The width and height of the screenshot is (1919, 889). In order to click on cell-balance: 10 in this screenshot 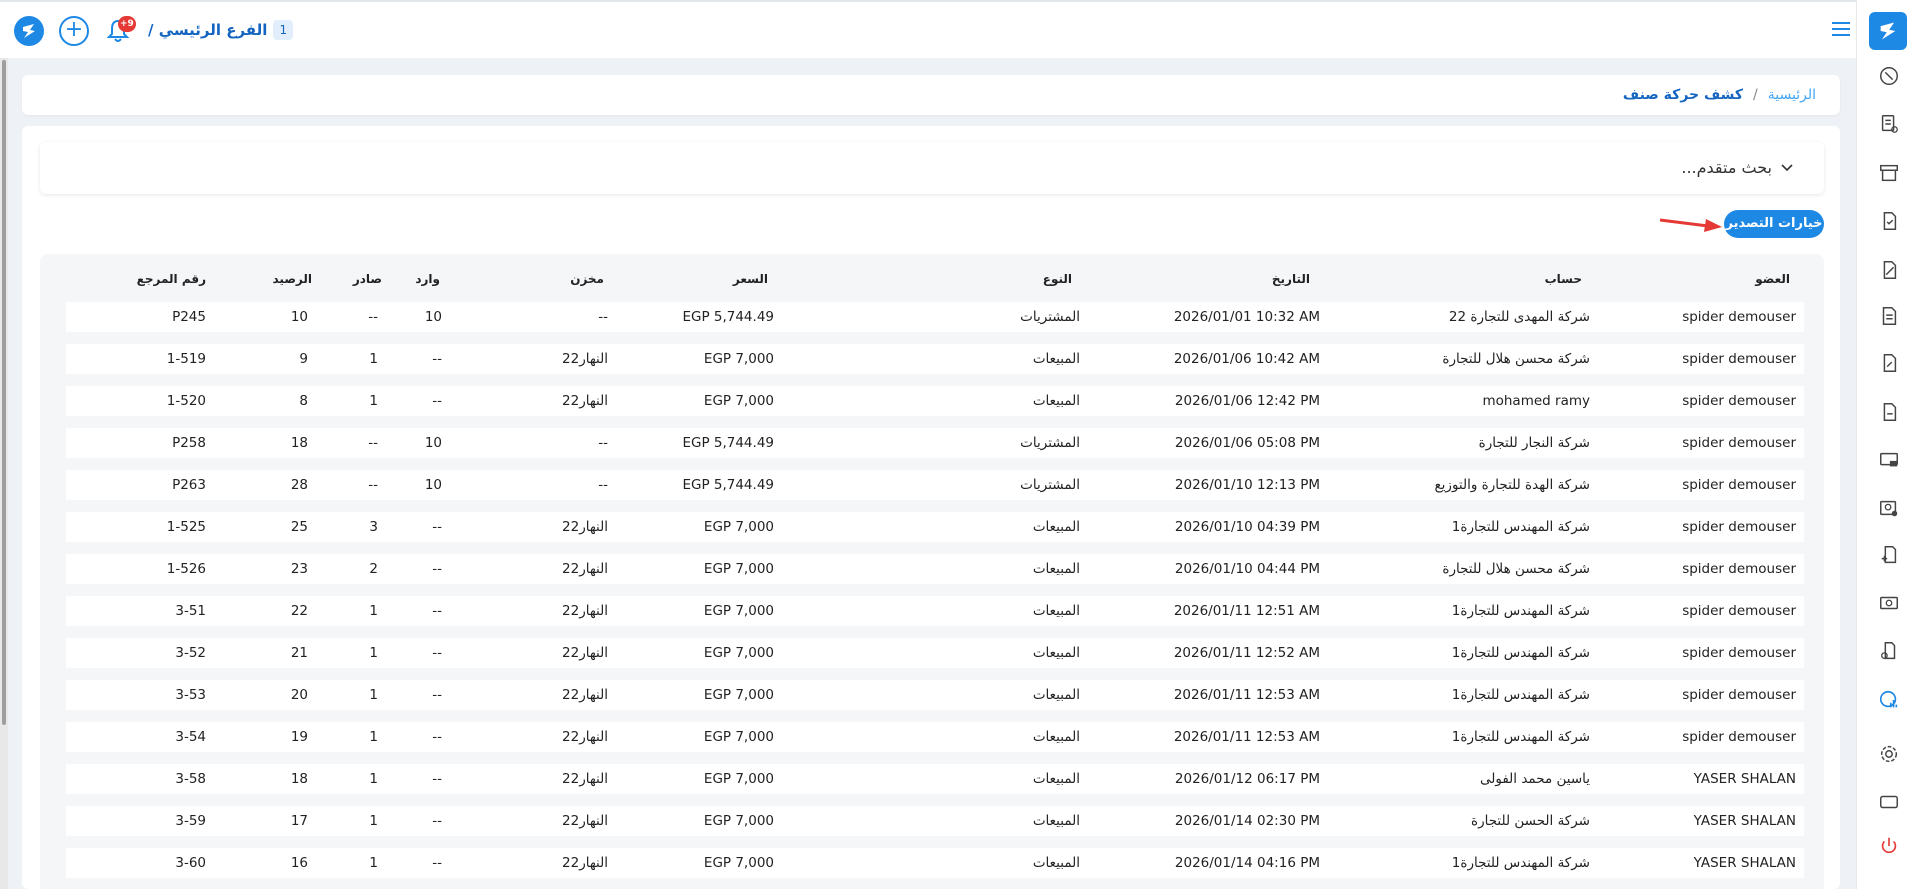, I will do `click(299, 317)`.